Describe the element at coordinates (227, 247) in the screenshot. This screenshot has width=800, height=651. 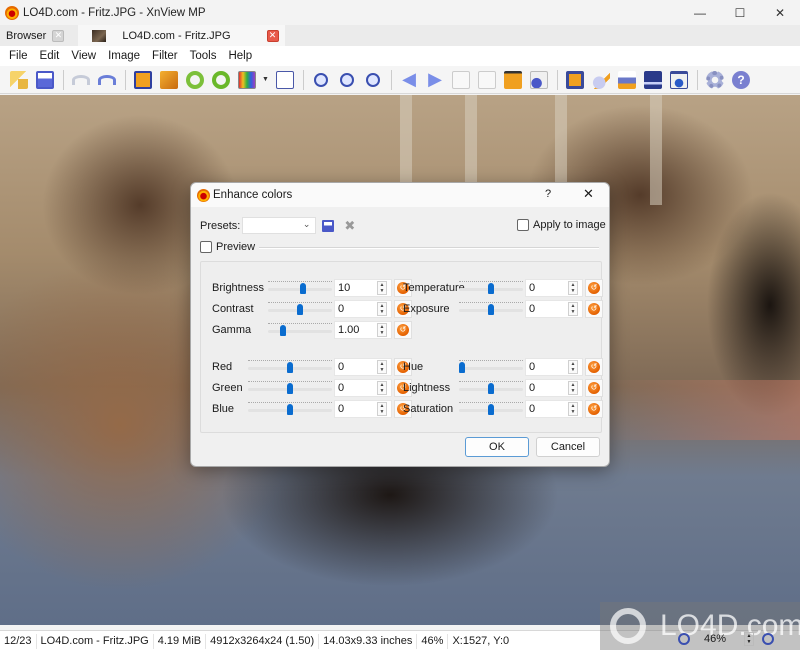
I see `preview-checkbox: Preview` at that location.